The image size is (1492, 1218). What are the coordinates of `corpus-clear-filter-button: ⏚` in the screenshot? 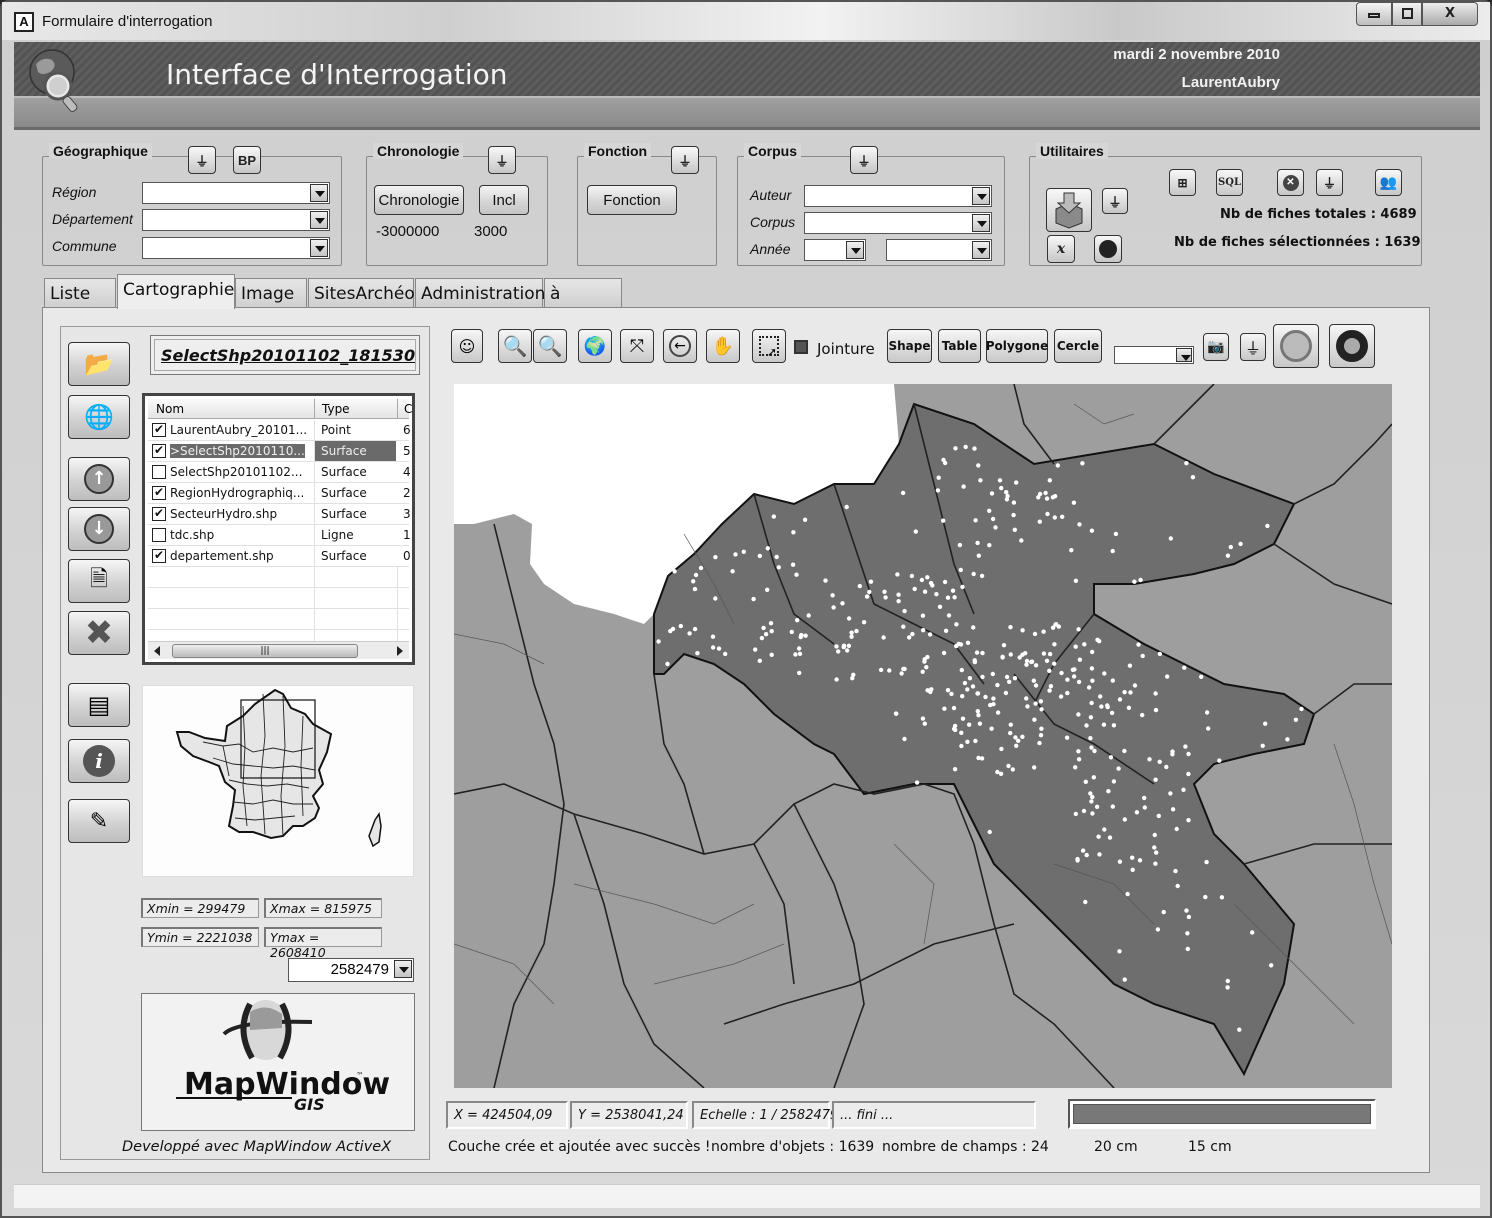 It's located at (864, 160).